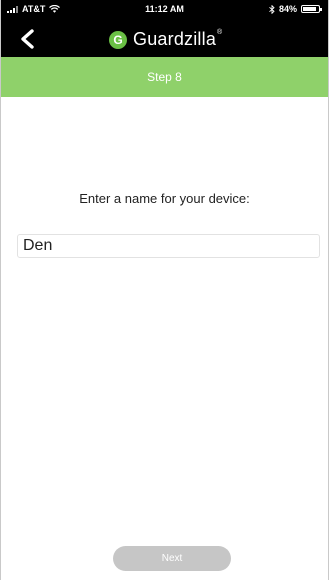  What do you see at coordinates (287, 9) in the screenshot?
I see `battery-percent: 84%` at bounding box center [287, 9].